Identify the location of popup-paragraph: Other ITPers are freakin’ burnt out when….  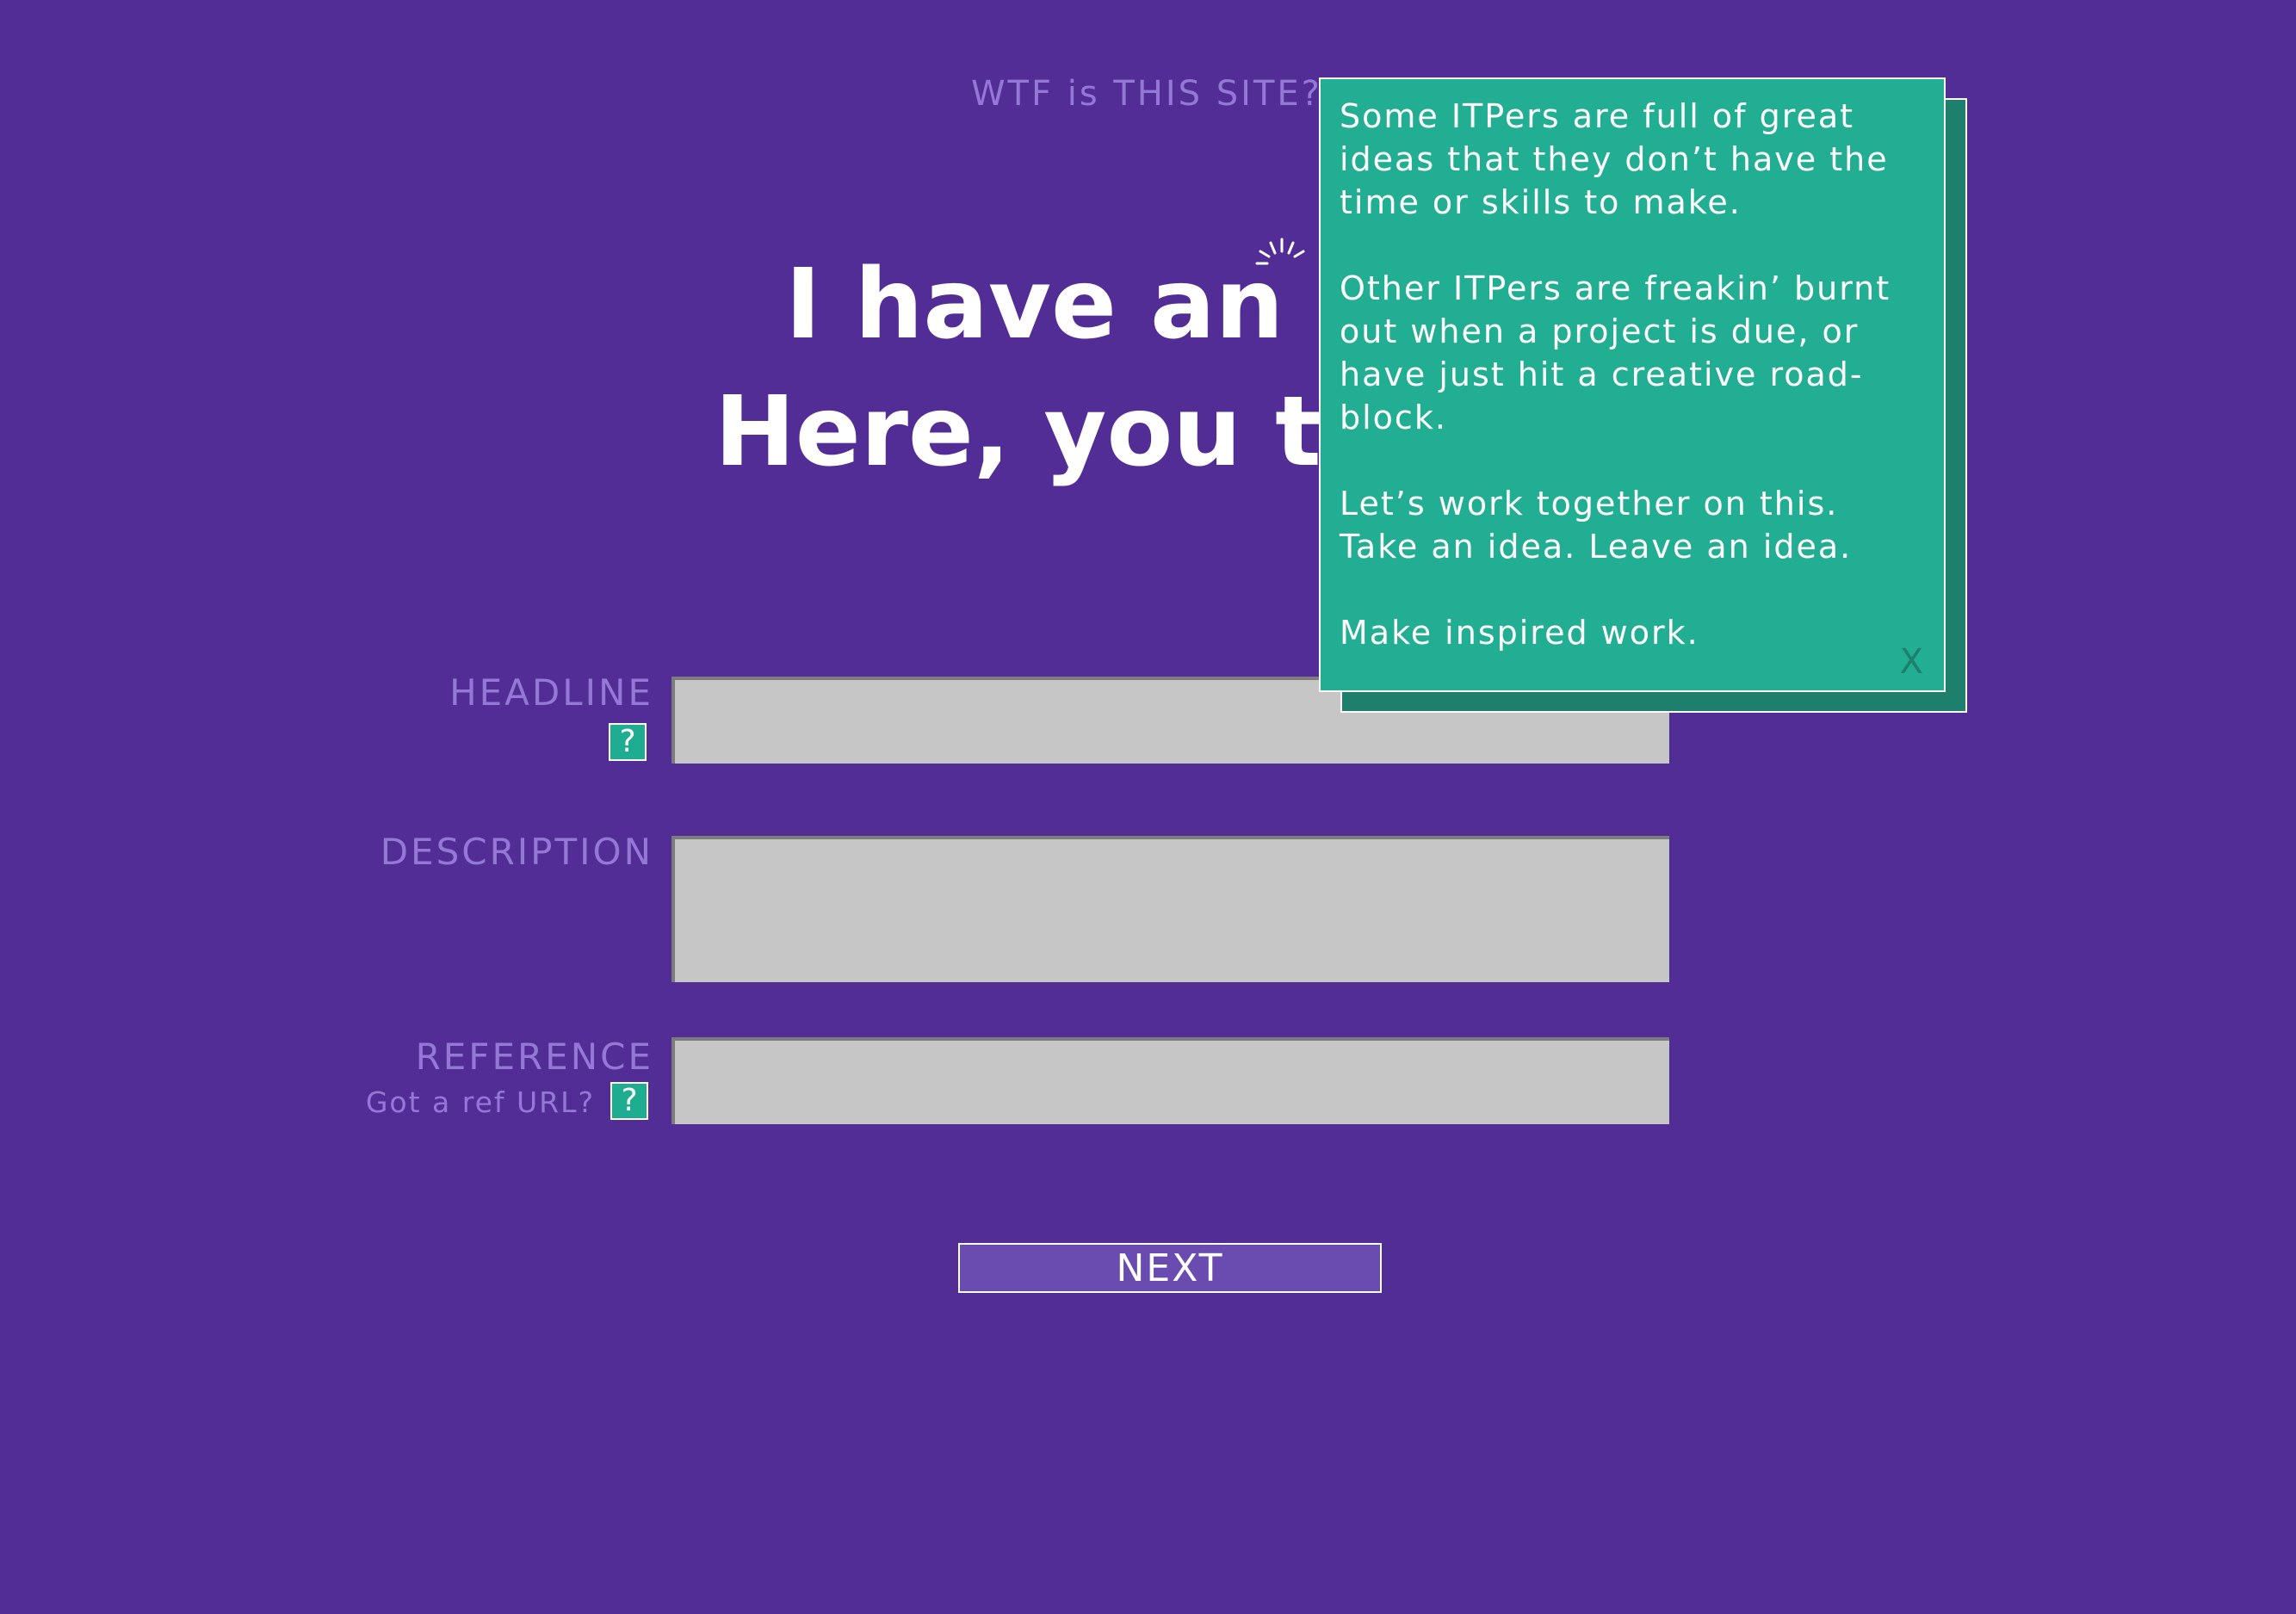
(1615, 352).